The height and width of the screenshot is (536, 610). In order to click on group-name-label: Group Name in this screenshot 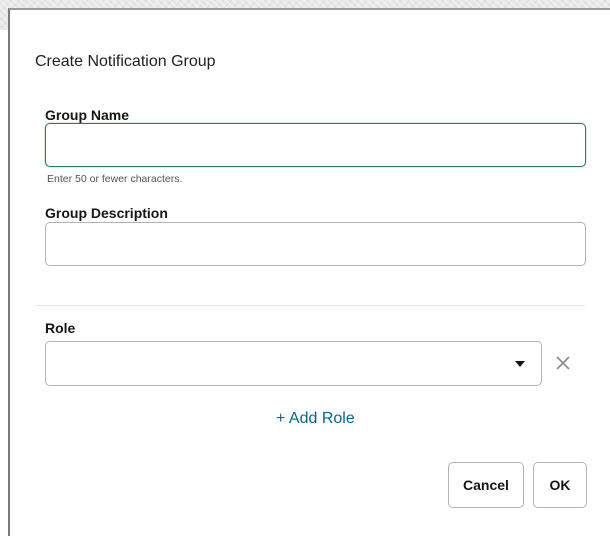, I will do `click(87, 115)`.